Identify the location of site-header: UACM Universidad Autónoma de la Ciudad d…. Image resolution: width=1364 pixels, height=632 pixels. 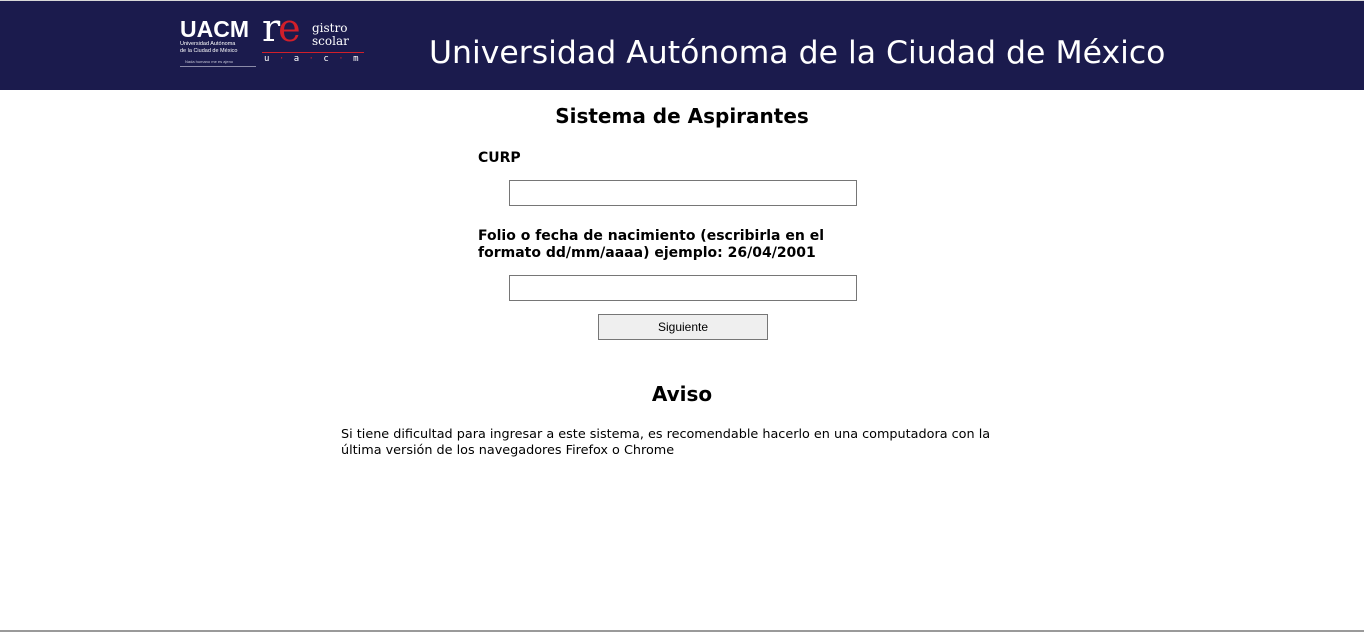
(682, 45).